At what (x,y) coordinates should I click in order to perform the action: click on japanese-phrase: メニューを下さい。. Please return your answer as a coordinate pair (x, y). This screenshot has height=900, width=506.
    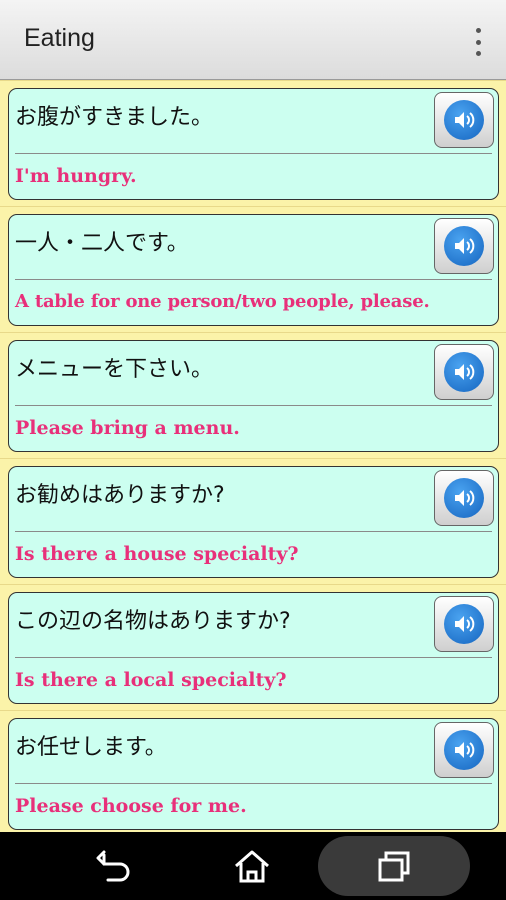
    Looking at the image, I should click on (114, 369).